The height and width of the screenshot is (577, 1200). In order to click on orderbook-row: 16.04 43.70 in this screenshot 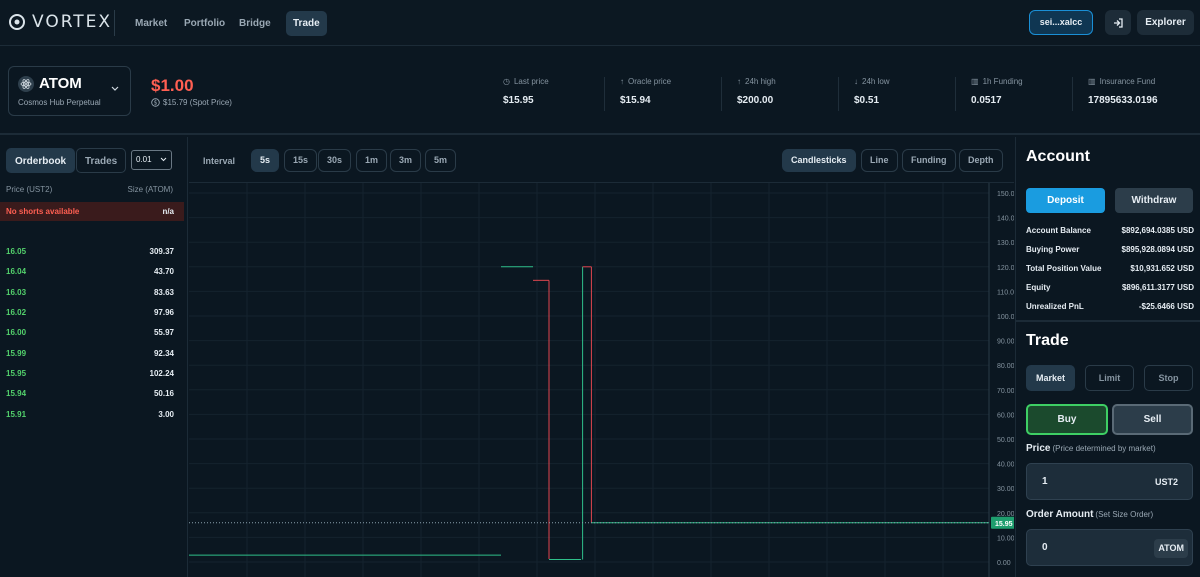, I will do `click(92, 271)`.